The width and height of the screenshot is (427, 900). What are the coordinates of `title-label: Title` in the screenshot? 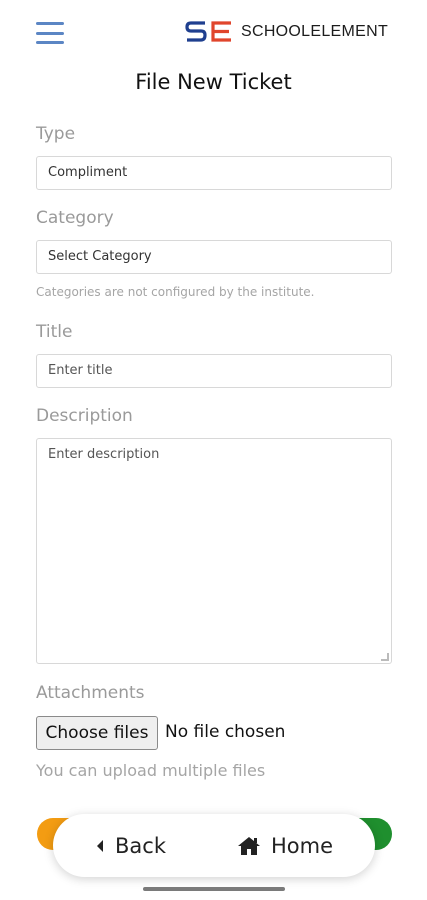 It's located at (54, 332).